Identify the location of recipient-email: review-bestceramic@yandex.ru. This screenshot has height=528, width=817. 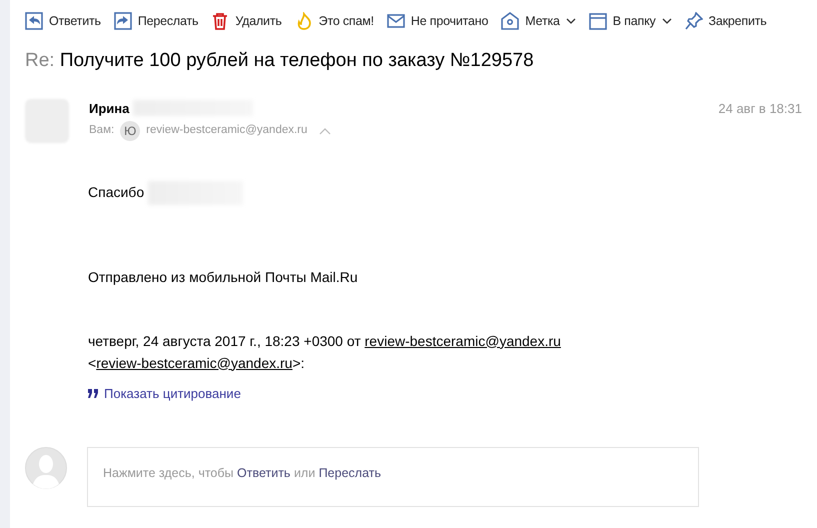
(227, 130).